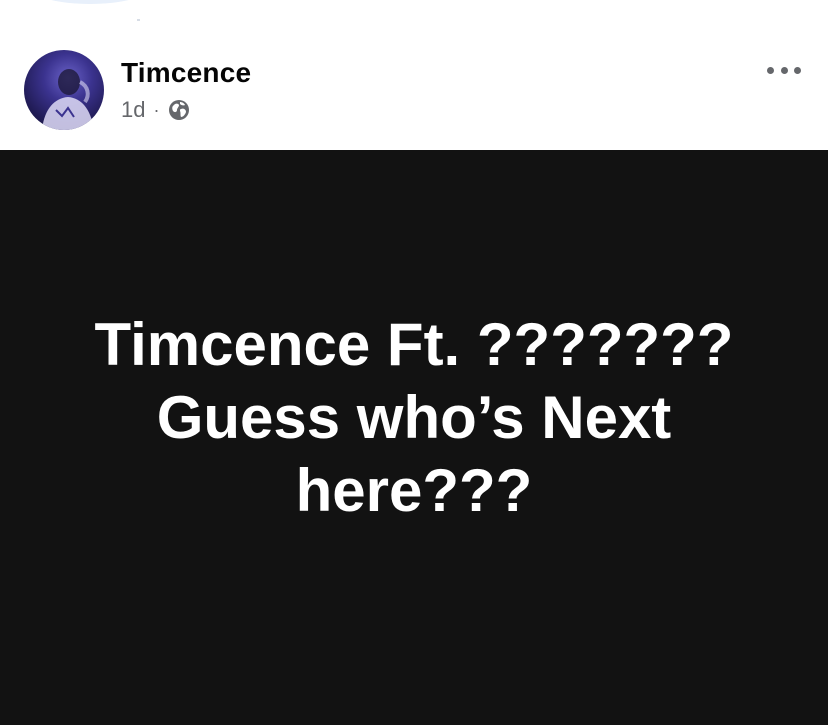 This screenshot has width=828, height=725. What do you see at coordinates (138, 20) in the screenshot?
I see `previous-content-dot` at bounding box center [138, 20].